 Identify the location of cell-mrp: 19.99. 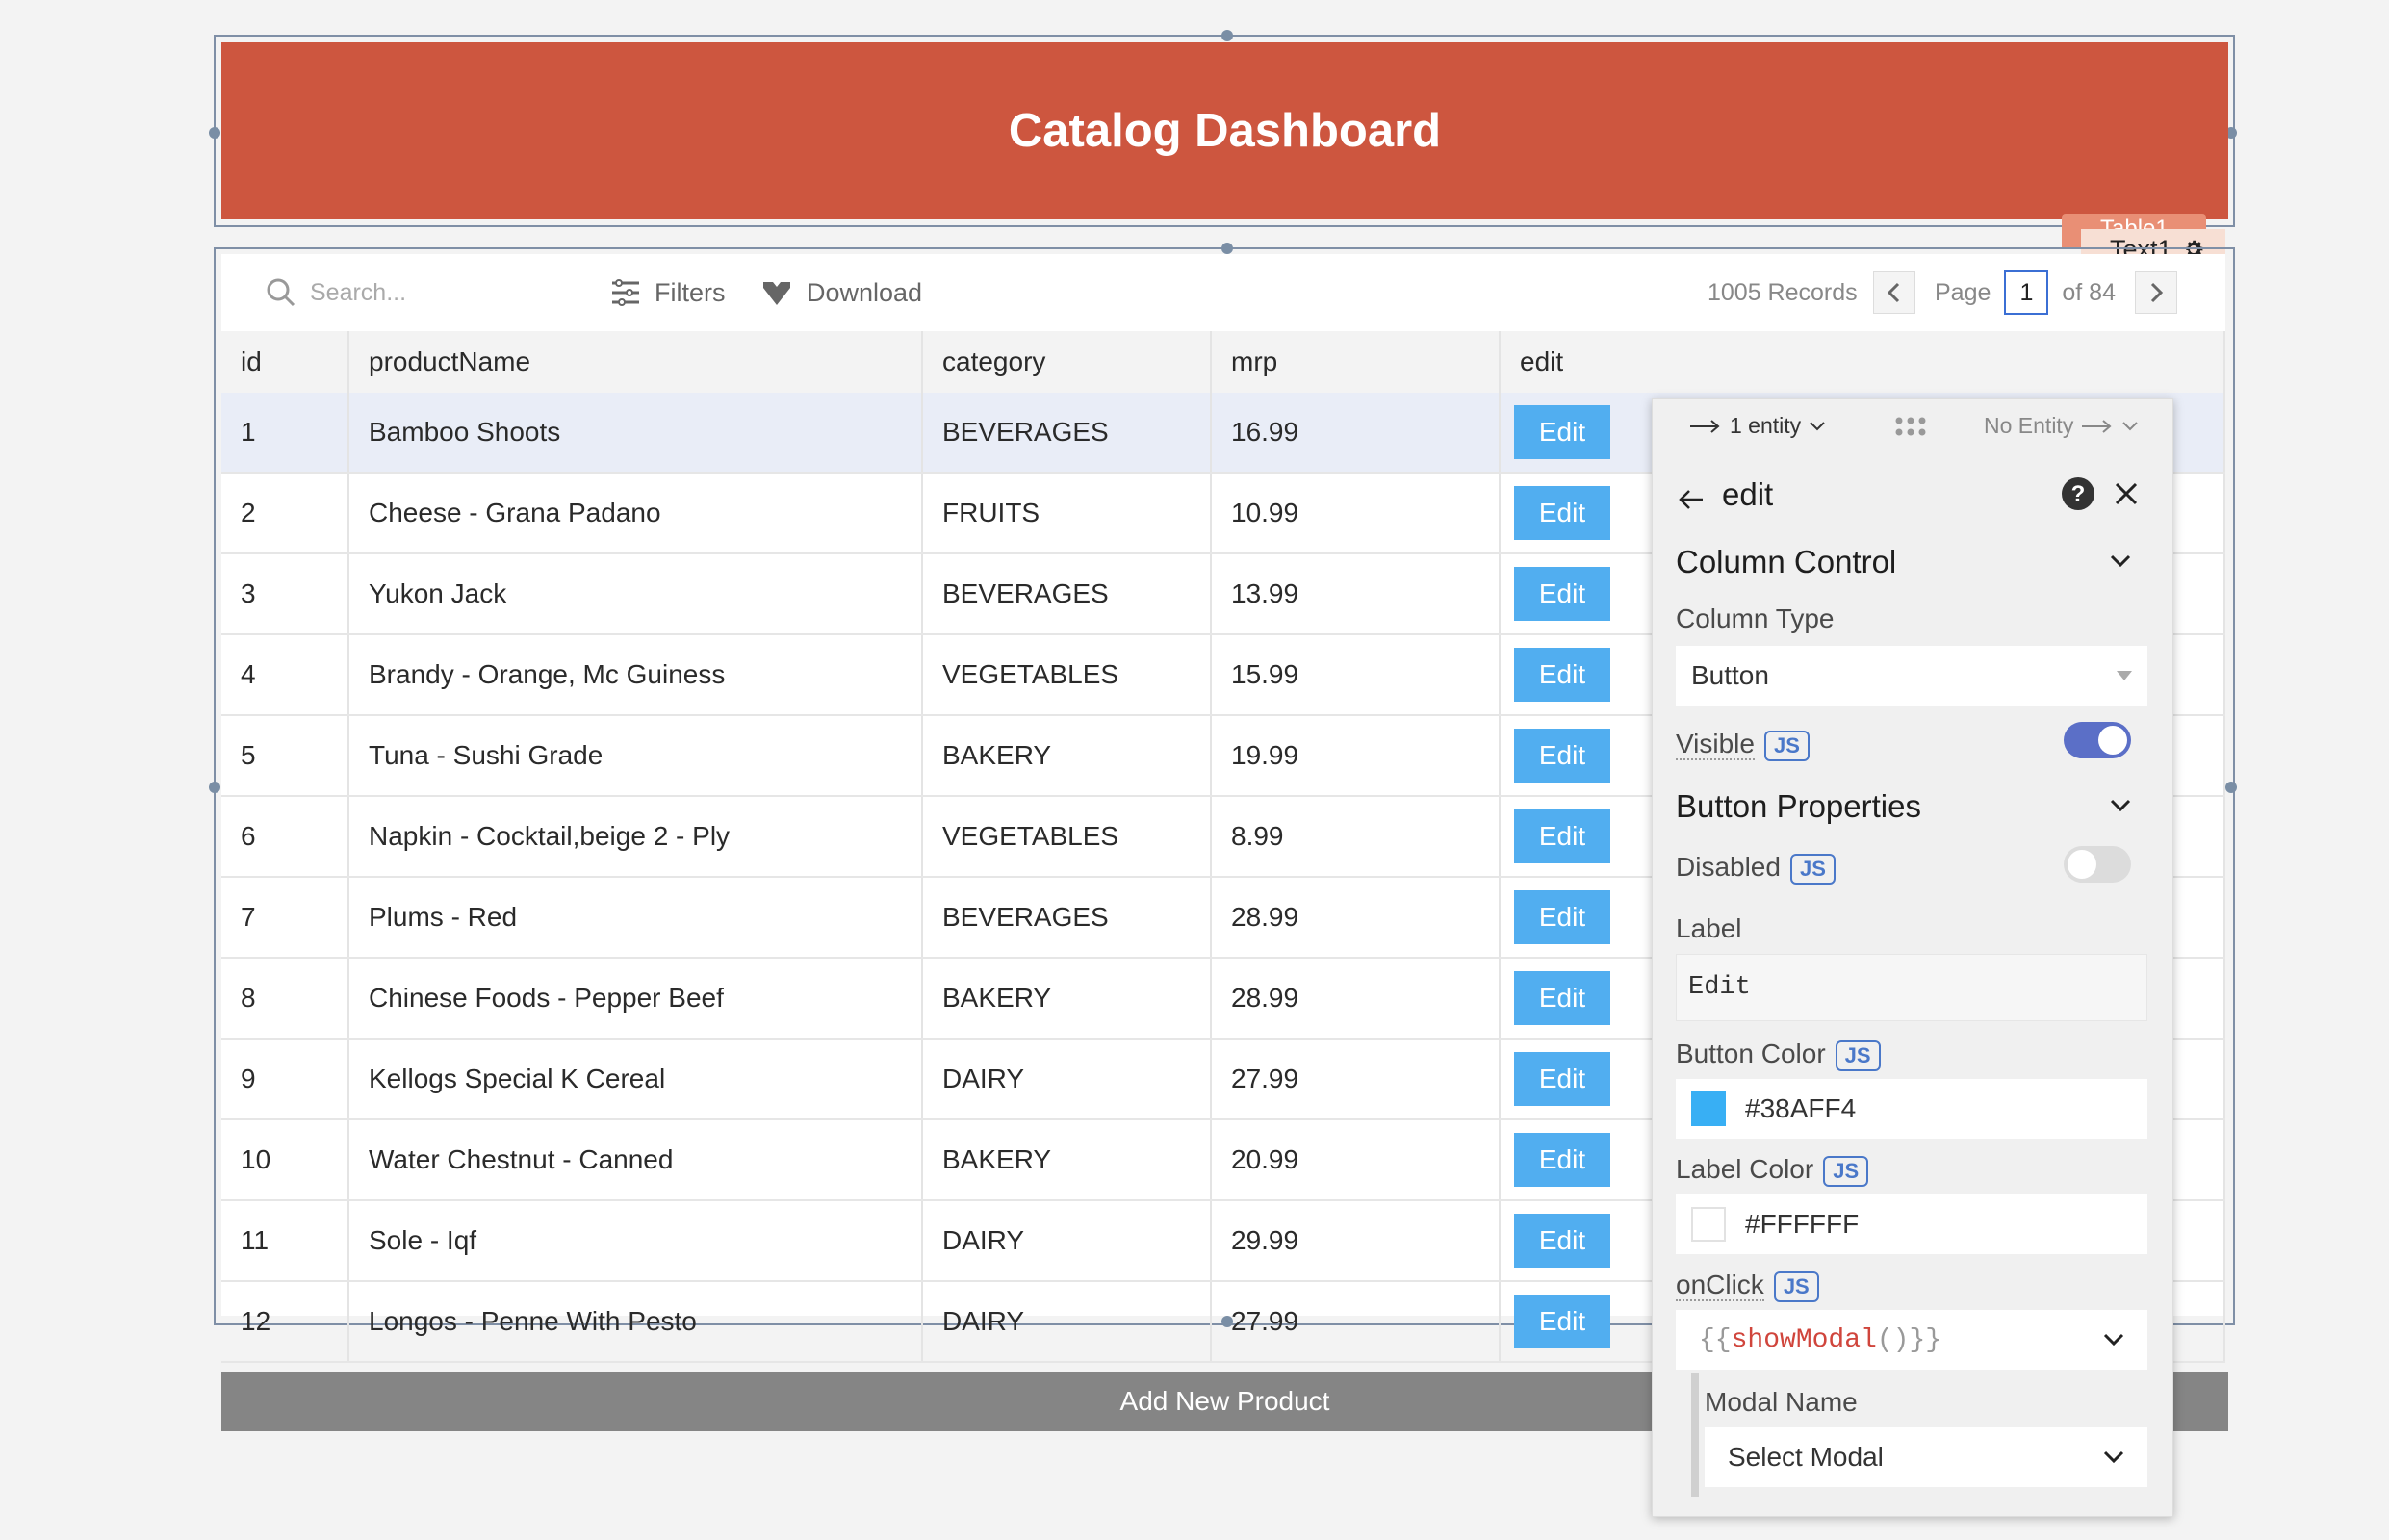
(1356, 756).